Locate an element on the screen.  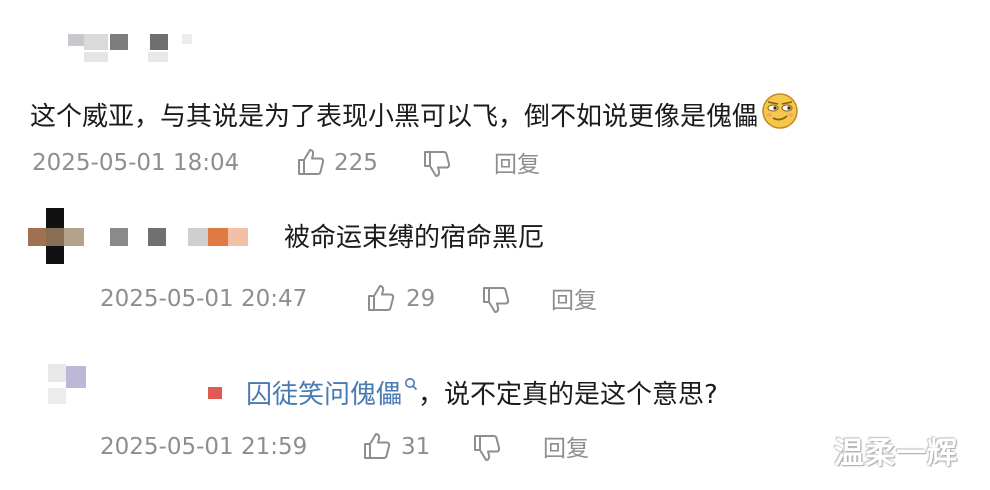
search-icon is located at coordinates (411, 383).